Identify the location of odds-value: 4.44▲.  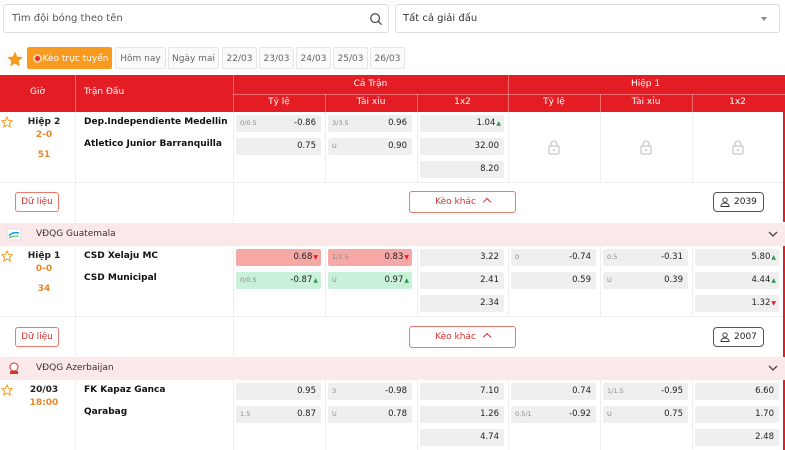
(763, 280).